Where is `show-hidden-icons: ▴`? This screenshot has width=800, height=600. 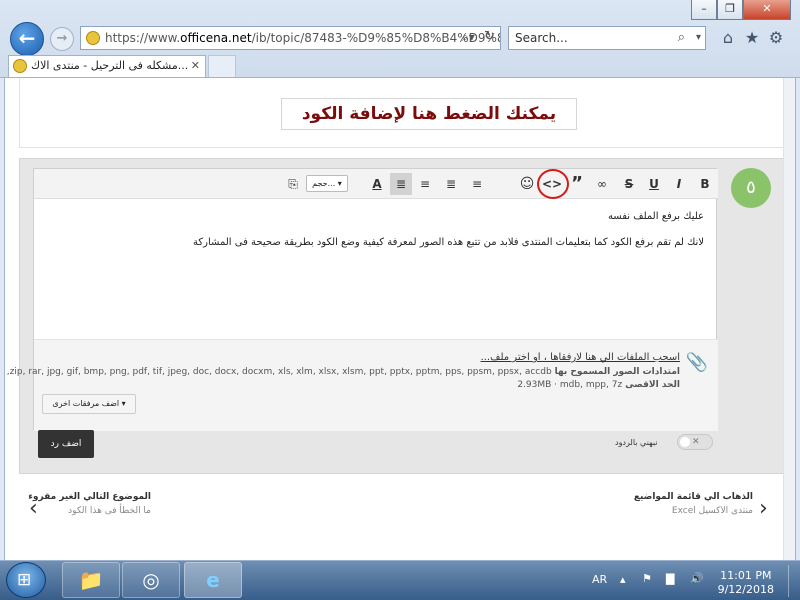
show-hidden-icons: ▴ is located at coordinates (623, 579).